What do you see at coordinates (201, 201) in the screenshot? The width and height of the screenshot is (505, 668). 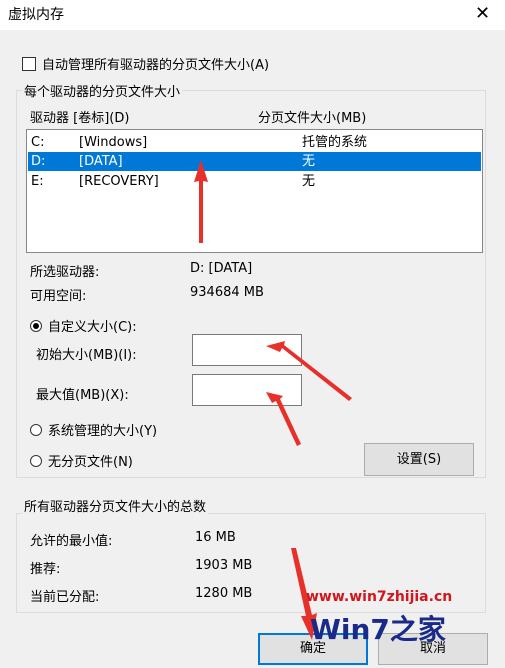 I see `arrow-up-icon` at bounding box center [201, 201].